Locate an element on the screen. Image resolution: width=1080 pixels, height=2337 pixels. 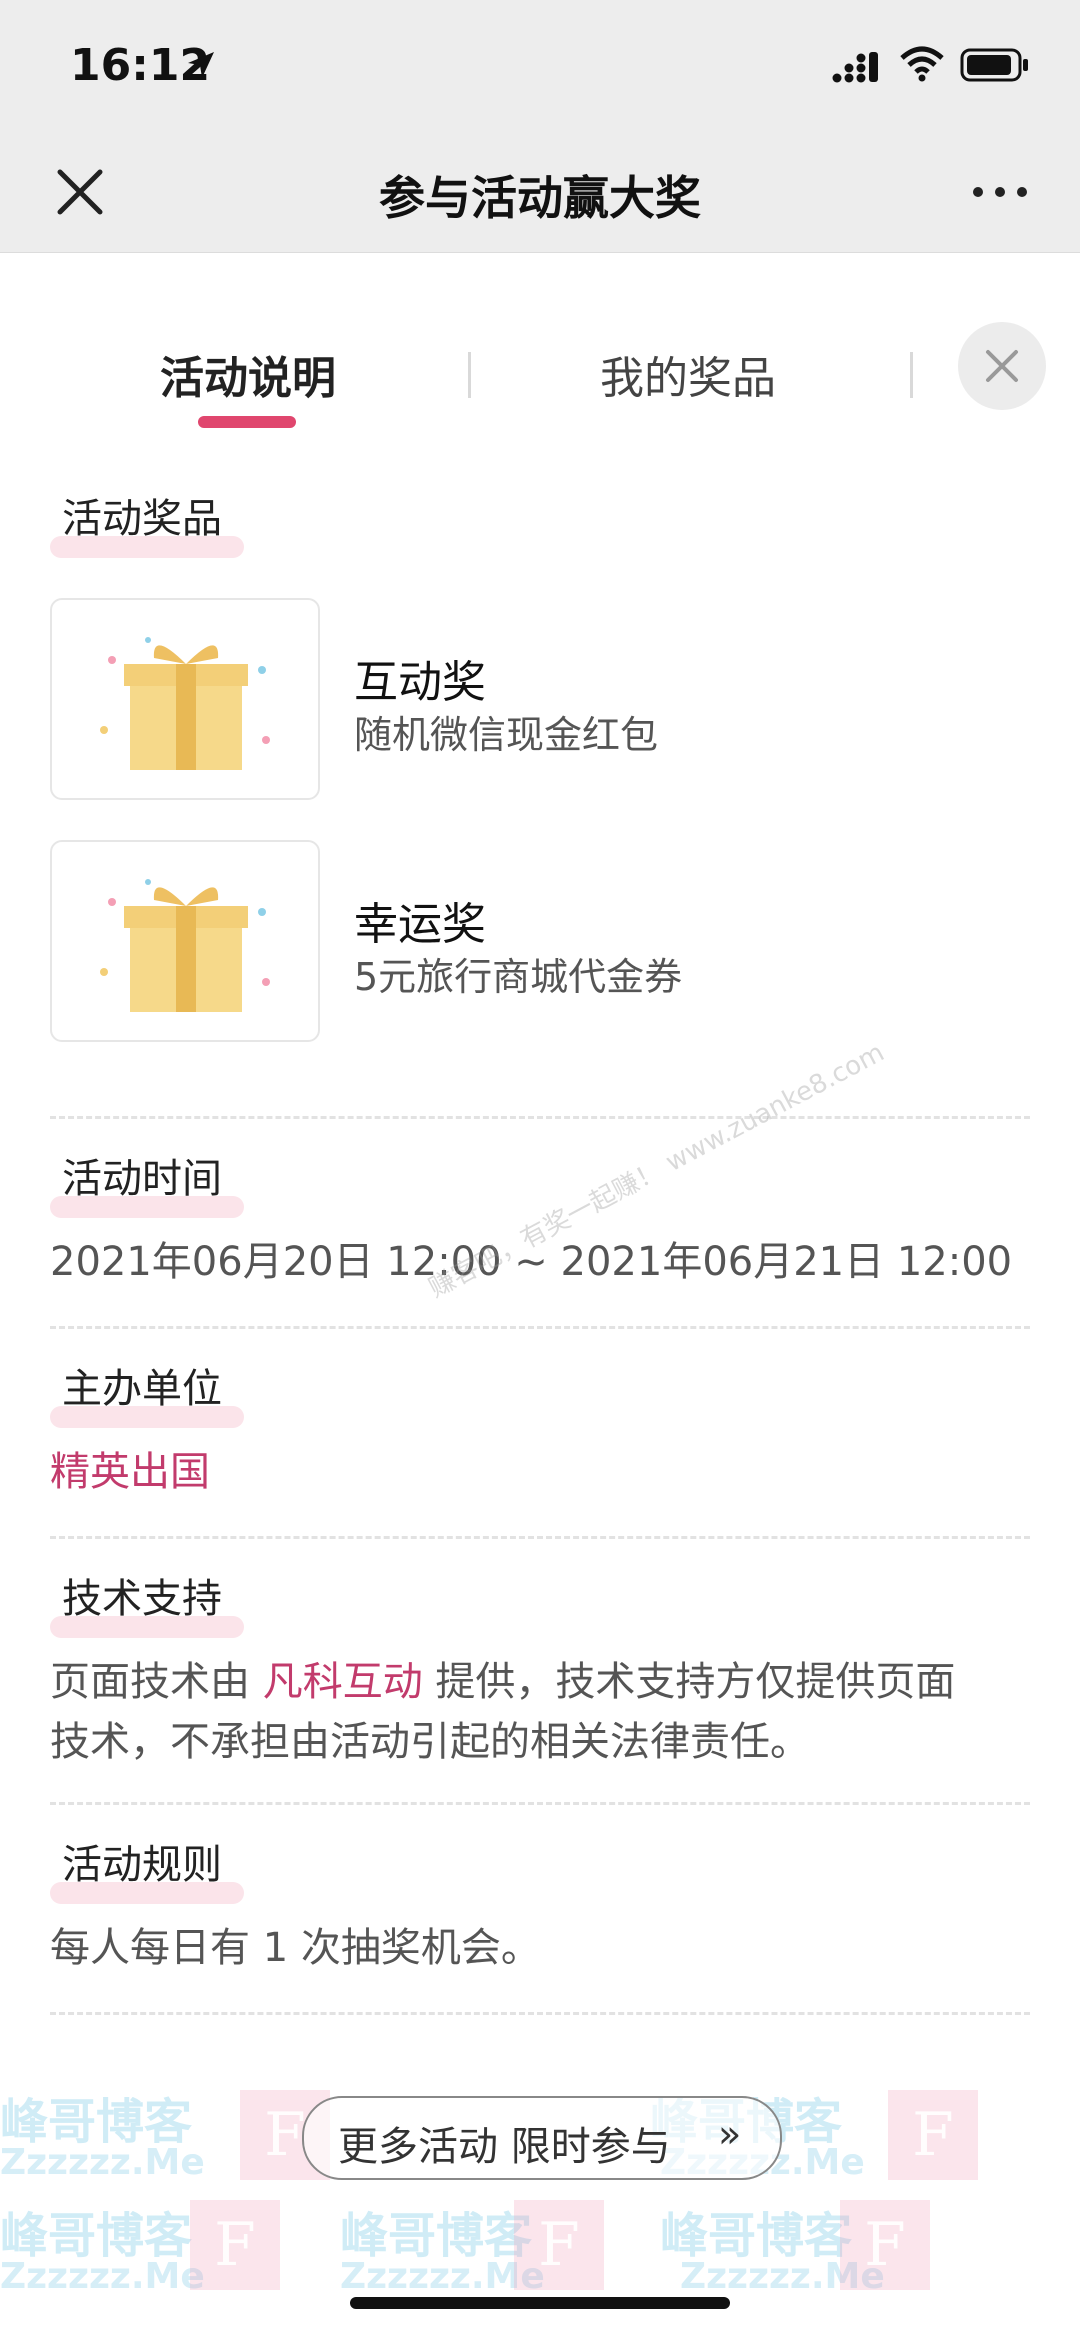
section-title-text: 主办单位 is located at coordinates (142, 1389).